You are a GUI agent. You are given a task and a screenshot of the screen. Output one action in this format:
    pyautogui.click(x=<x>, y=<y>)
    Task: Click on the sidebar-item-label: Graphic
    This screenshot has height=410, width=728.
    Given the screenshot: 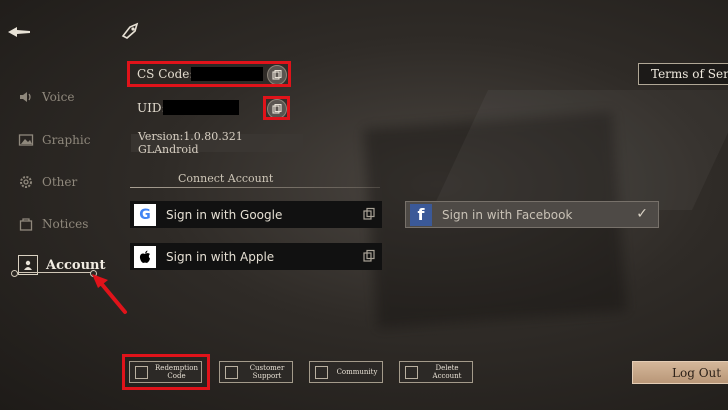 What is the action you would take?
    pyautogui.click(x=66, y=140)
    